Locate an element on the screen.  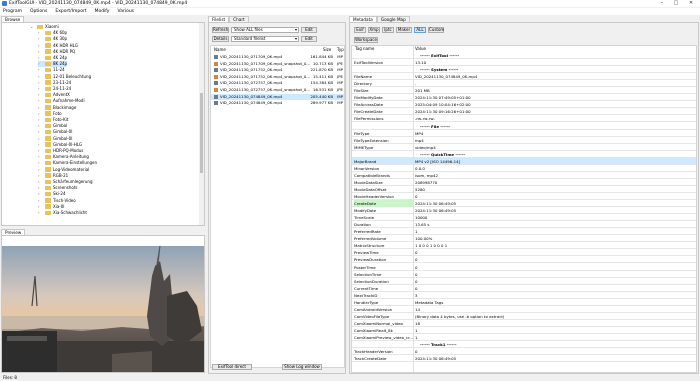
column-type: Typ is located at coordinates (340, 50).